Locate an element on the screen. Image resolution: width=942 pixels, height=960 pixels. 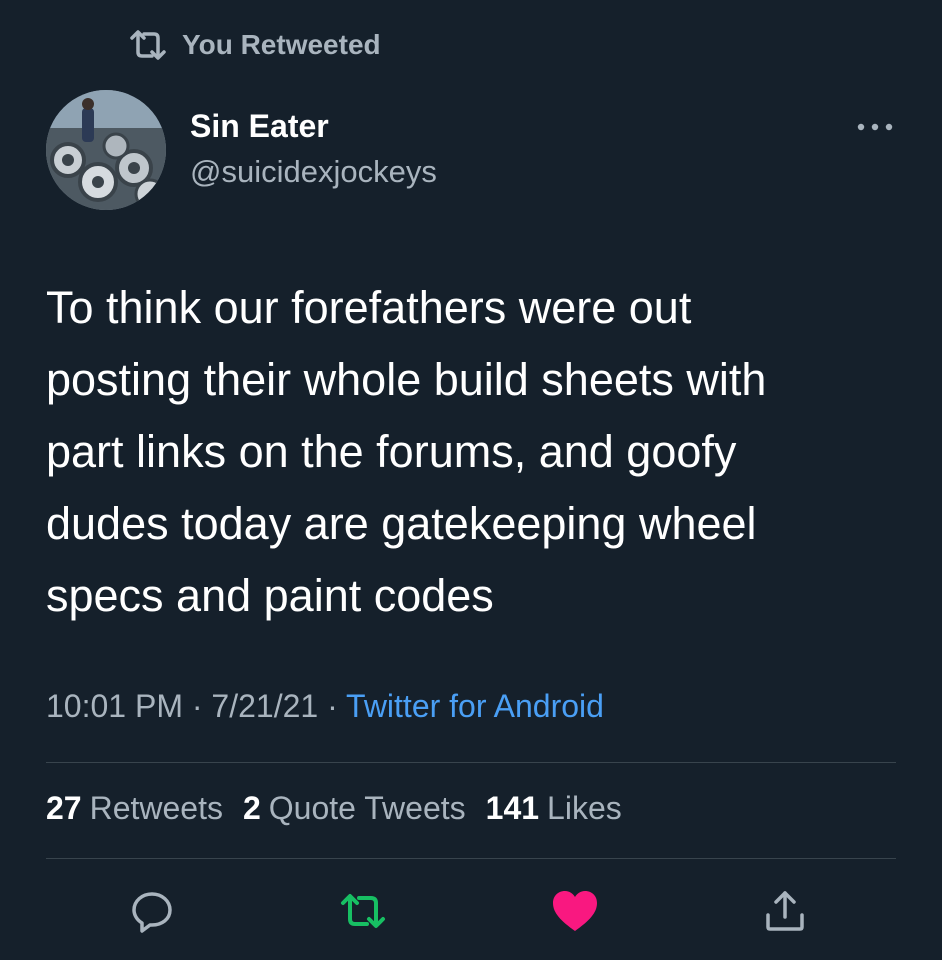
tweet-meta: 10:01 PM · 7/21/21 · Twitter for Android is located at coordinates (325, 706).